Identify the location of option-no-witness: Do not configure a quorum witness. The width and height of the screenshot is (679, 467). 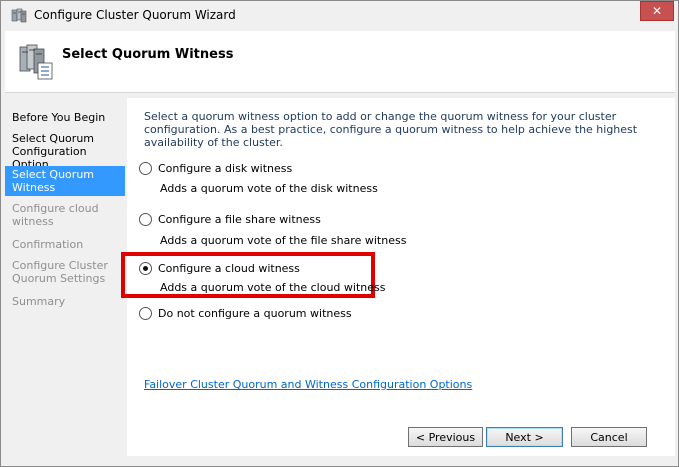
(245, 313).